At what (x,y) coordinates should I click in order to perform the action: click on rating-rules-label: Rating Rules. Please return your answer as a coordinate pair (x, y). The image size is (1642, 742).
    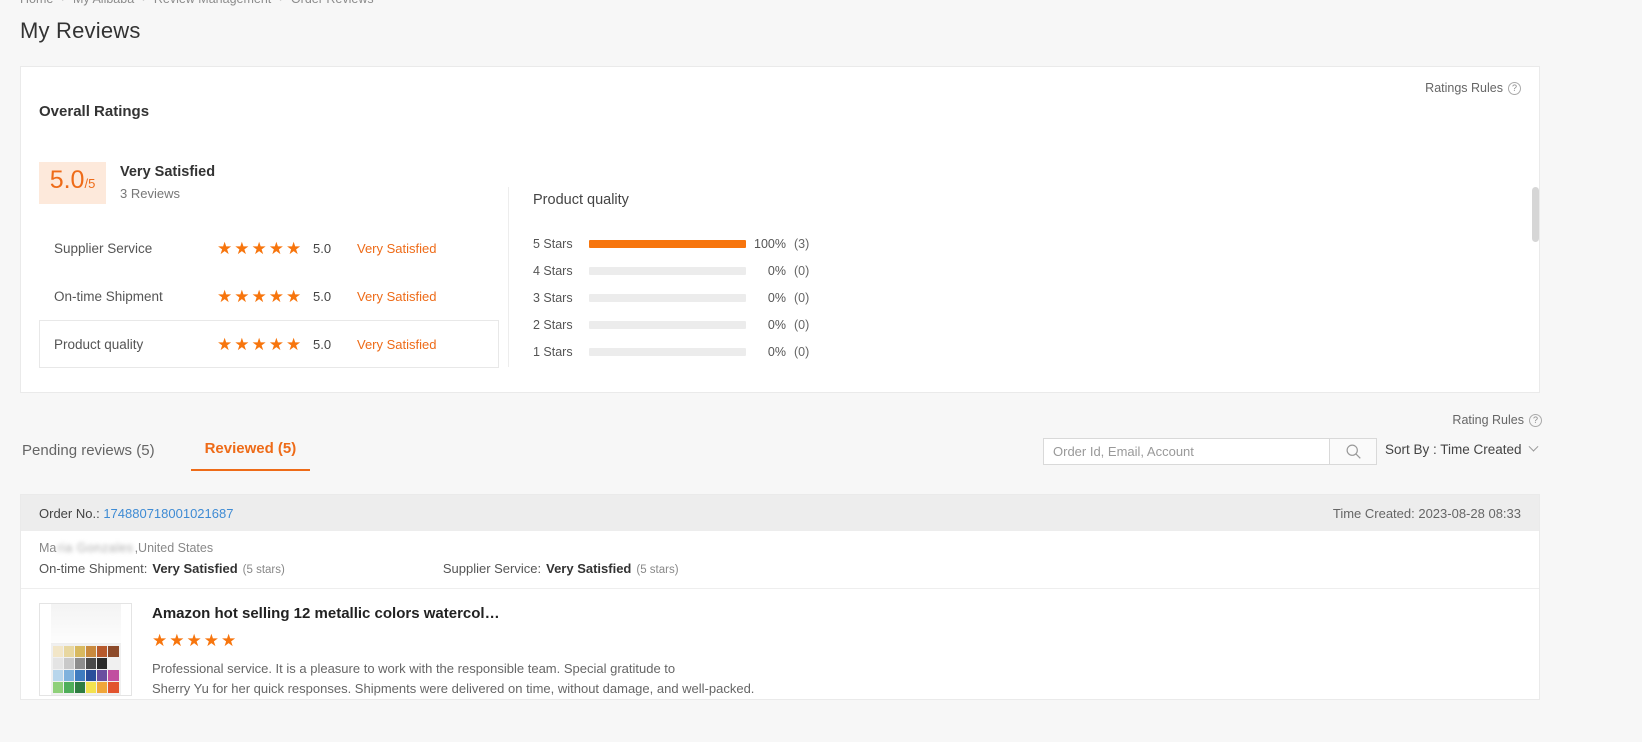
    Looking at the image, I should click on (1488, 420).